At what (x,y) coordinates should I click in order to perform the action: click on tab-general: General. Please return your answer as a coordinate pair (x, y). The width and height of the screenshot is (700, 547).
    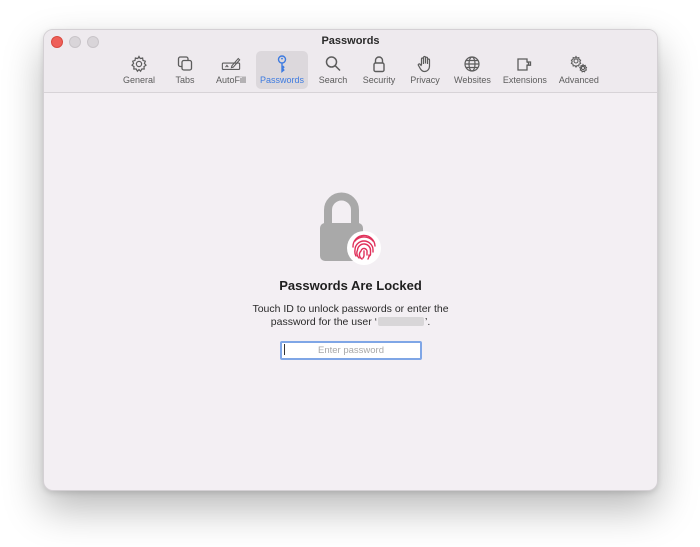
    Looking at the image, I should click on (139, 70).